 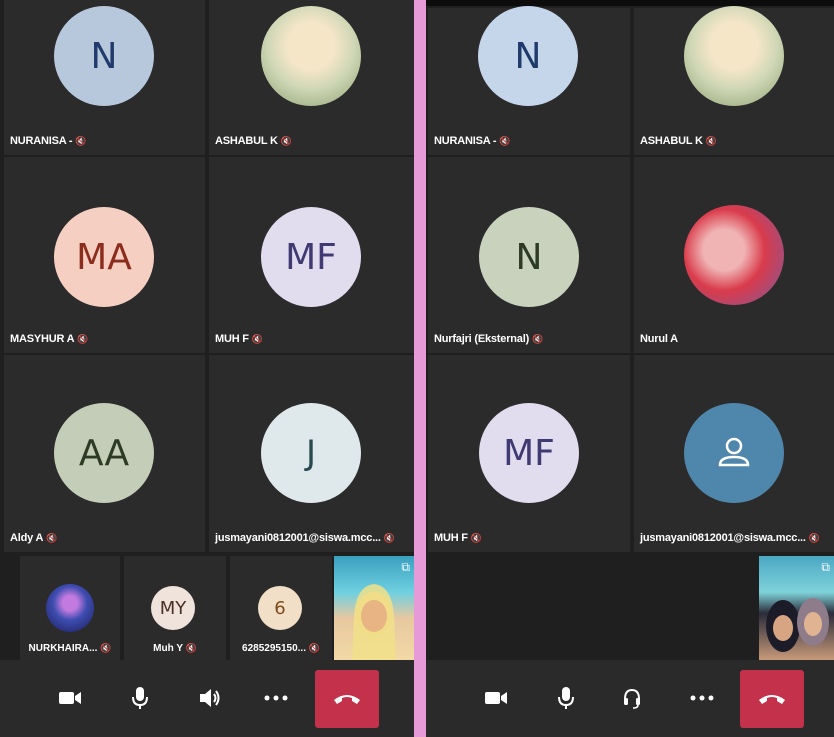 I want to click on strip-tile: MY Muh Y 🔇, so click(x=175, y=608).